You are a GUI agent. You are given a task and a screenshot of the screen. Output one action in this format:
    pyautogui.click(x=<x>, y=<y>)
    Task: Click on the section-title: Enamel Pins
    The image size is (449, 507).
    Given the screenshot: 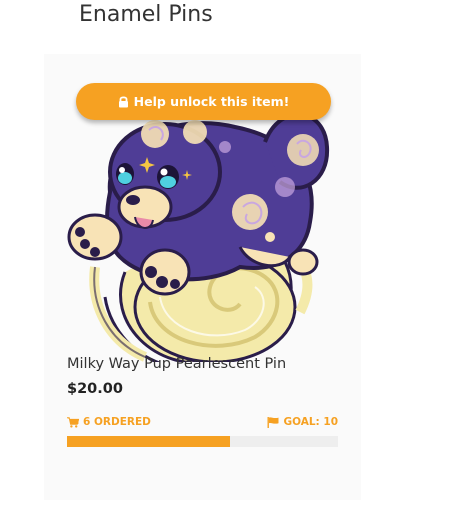 What is the action you would take?
    pyautogui.click(x=146, y=14)
    